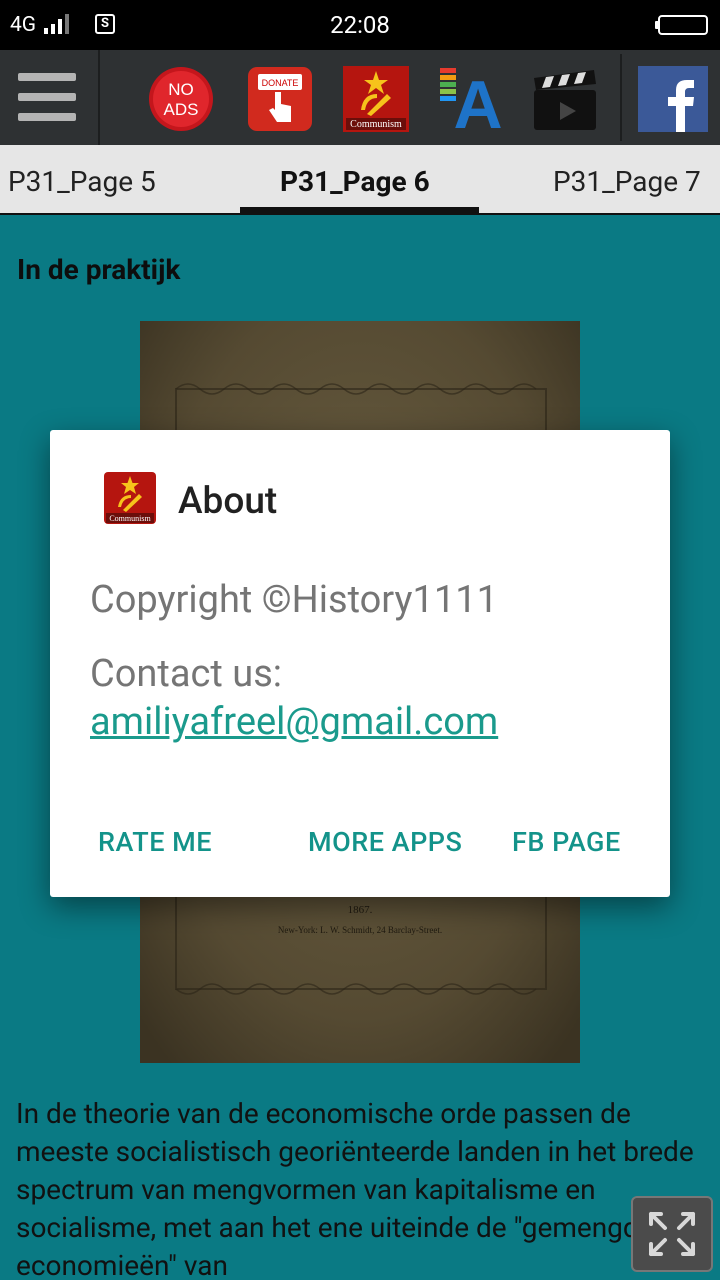 The image size is (720, 1280). Describe the element at coordinates (385, 842) in the screenshot. I see `more-apps-button: MORE APPS` at that location.